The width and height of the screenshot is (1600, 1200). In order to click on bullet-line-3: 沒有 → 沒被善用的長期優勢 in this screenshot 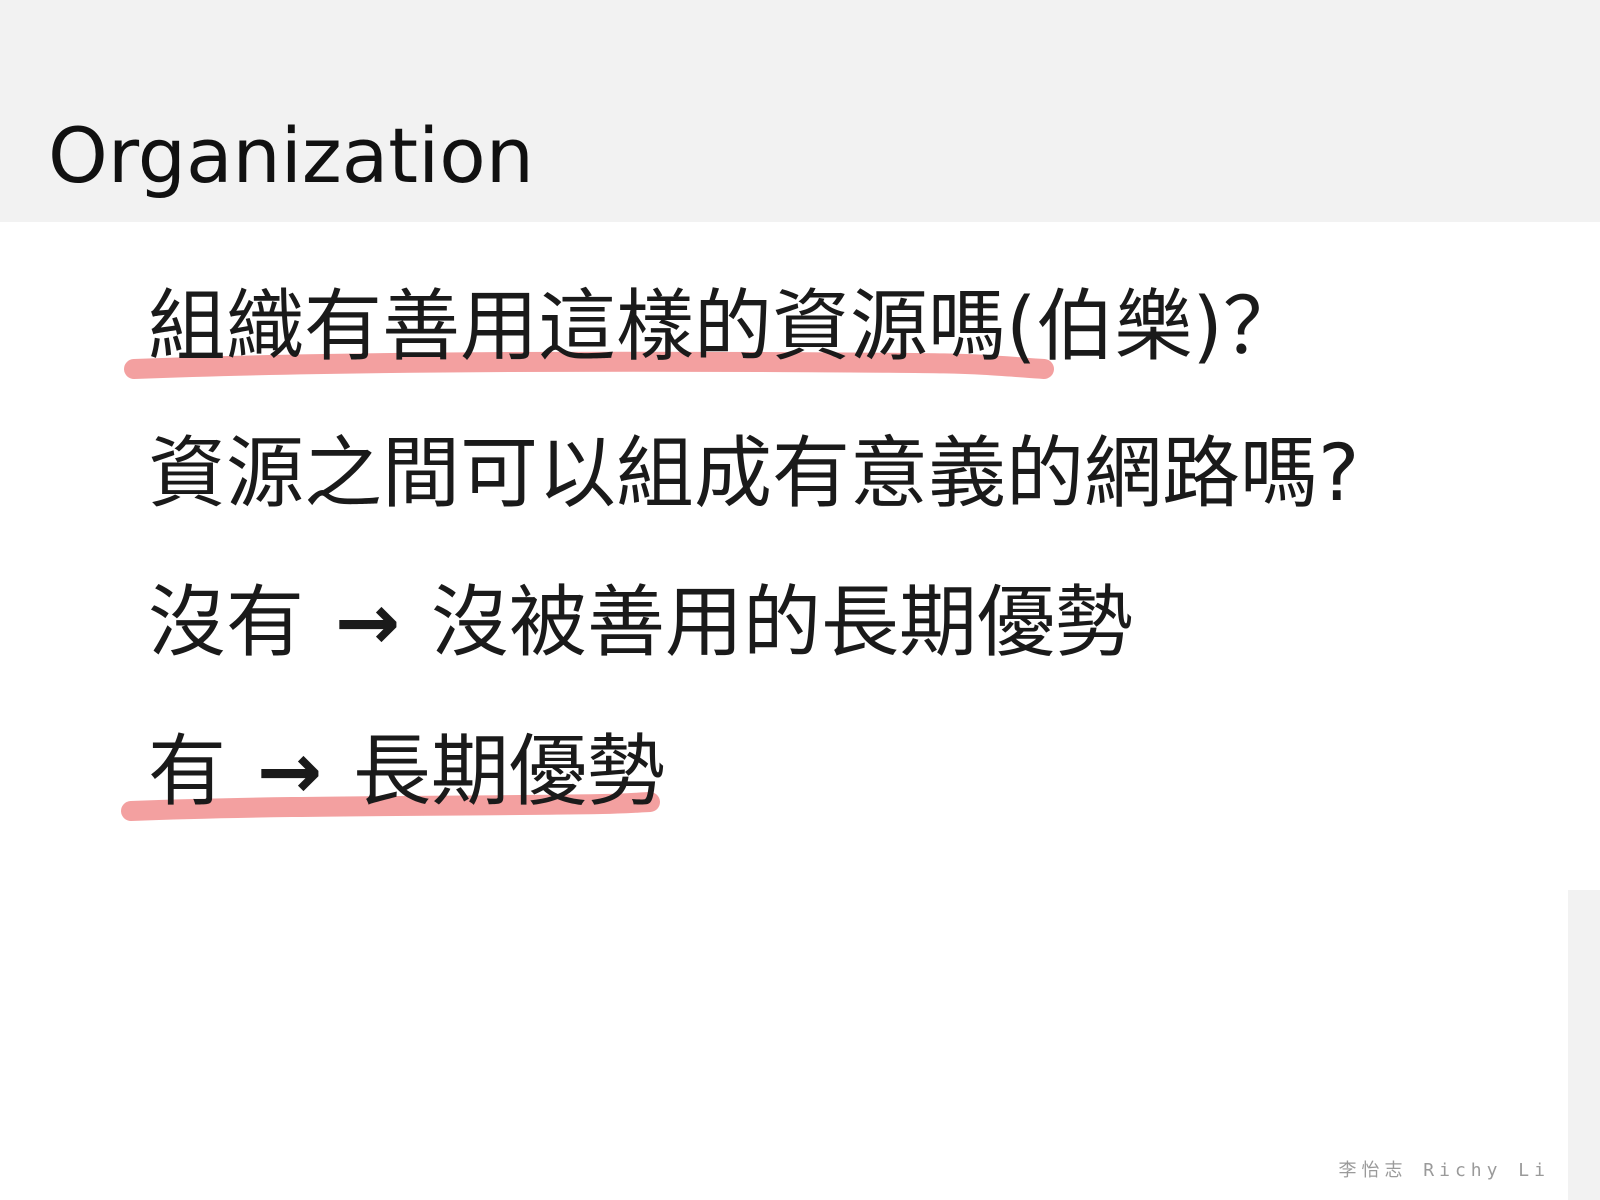, I will do `click(640, 623)`.